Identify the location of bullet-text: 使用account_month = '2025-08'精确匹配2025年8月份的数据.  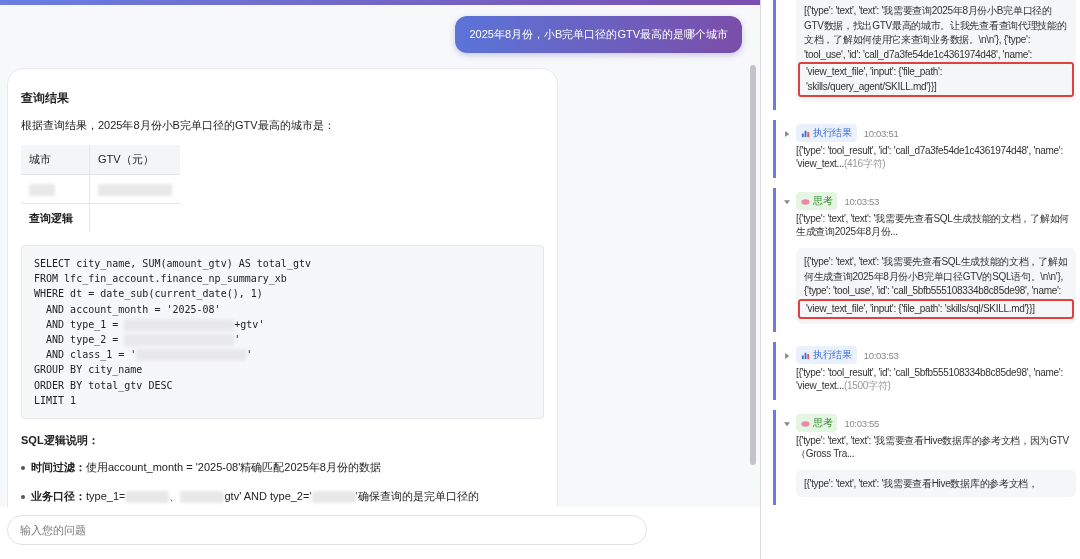
(233, 466).